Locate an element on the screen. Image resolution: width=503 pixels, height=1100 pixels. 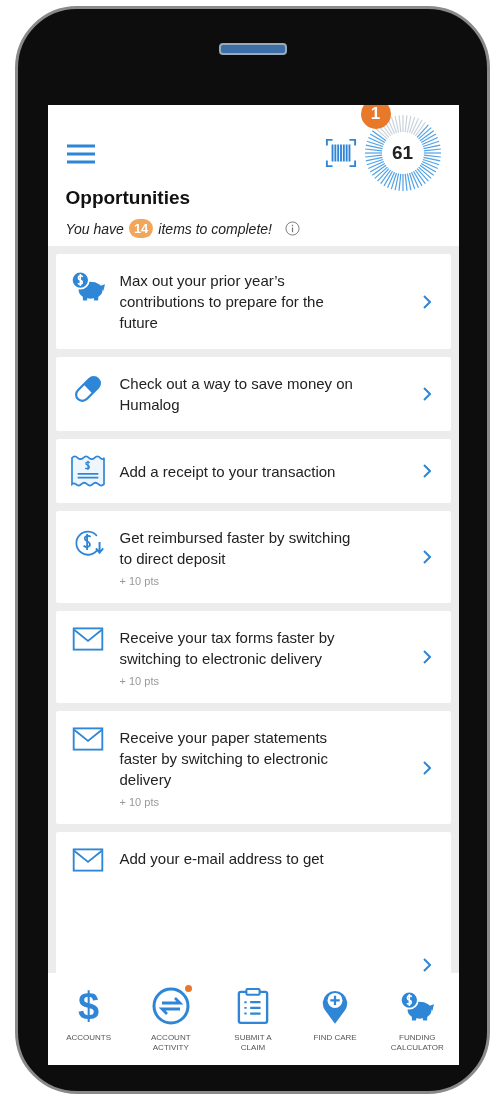
page-title: Opportunities is located at coordinates (128, 198).